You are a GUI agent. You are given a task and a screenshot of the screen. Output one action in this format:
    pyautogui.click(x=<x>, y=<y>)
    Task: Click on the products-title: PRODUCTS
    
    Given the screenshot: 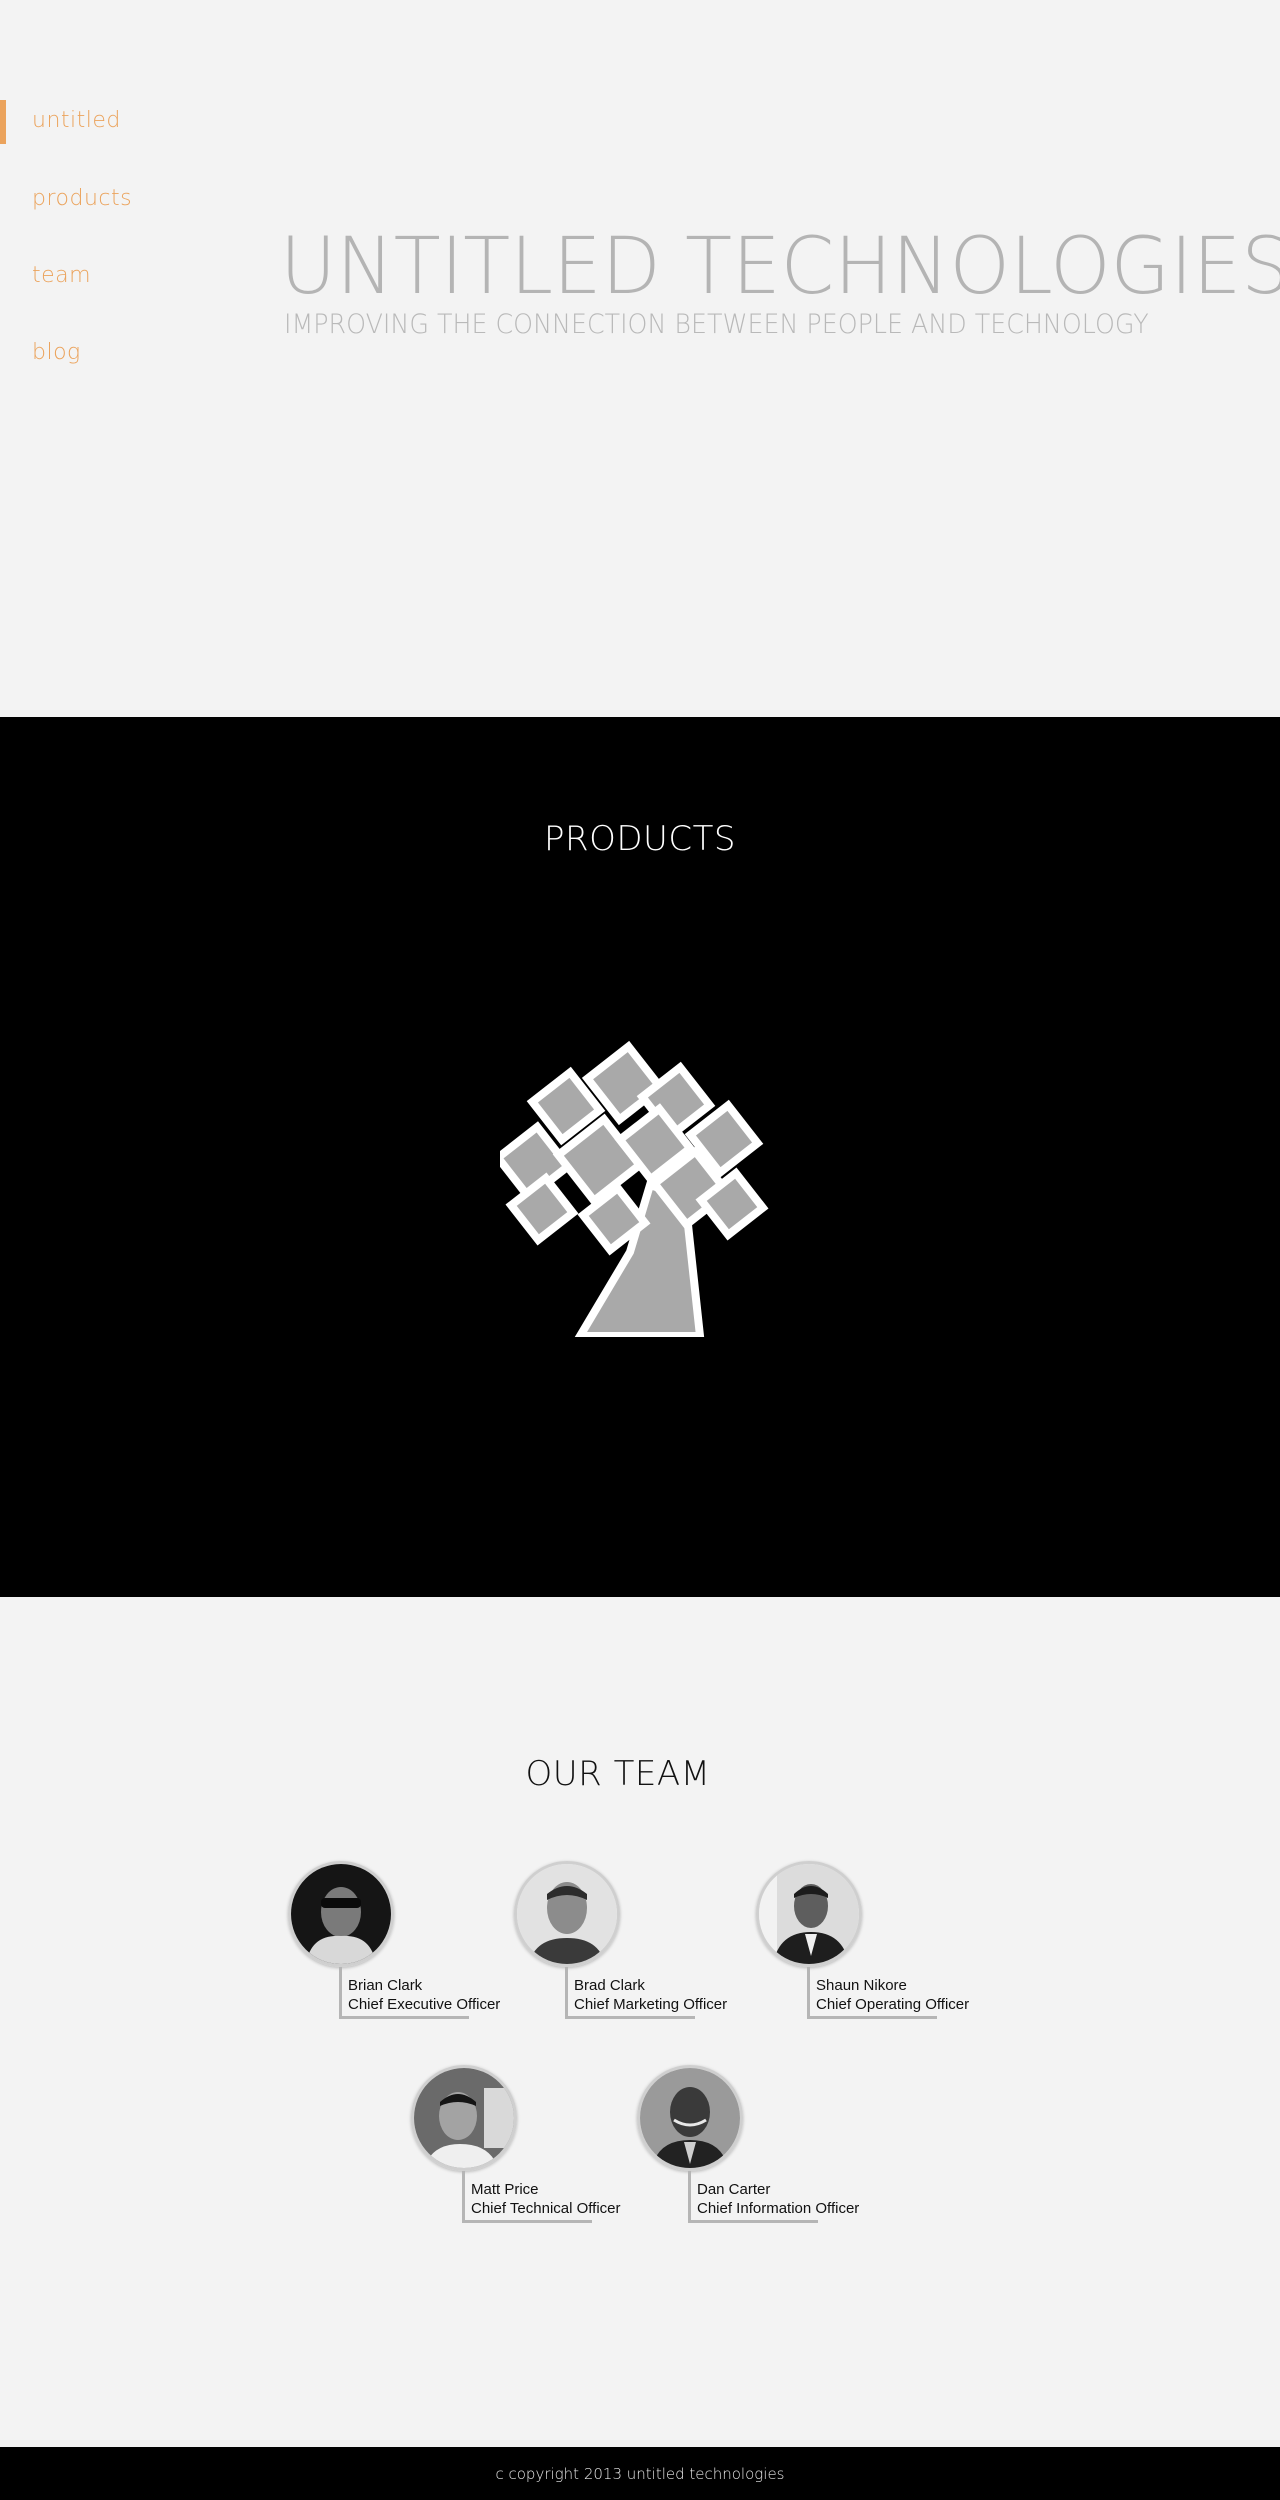 What is the action you would take?
    pyautogui.click(x=640, y=839)
    